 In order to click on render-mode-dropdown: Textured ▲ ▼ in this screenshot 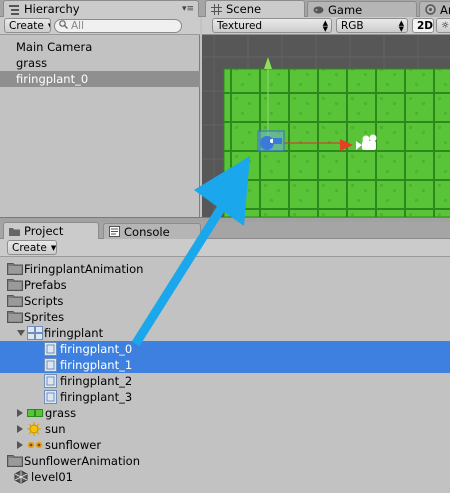, I will do `click(272, 25)`.